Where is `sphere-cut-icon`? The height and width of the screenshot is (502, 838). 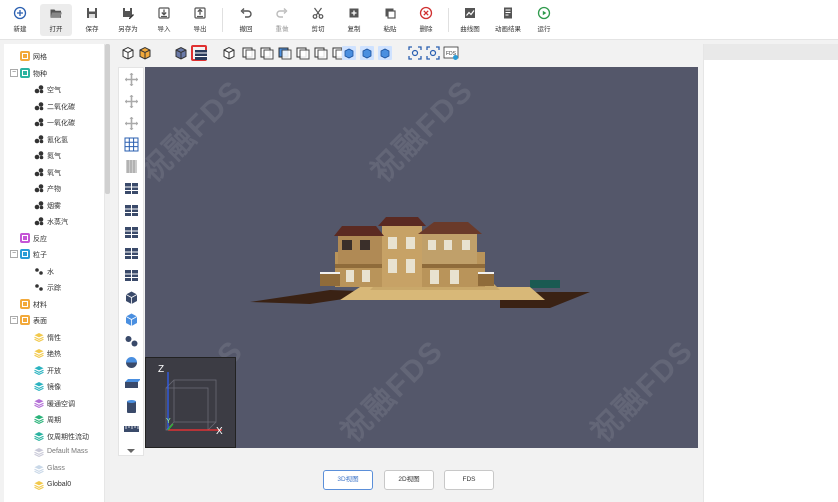
sphere-cut-icon is located at coordinates (131, 363).